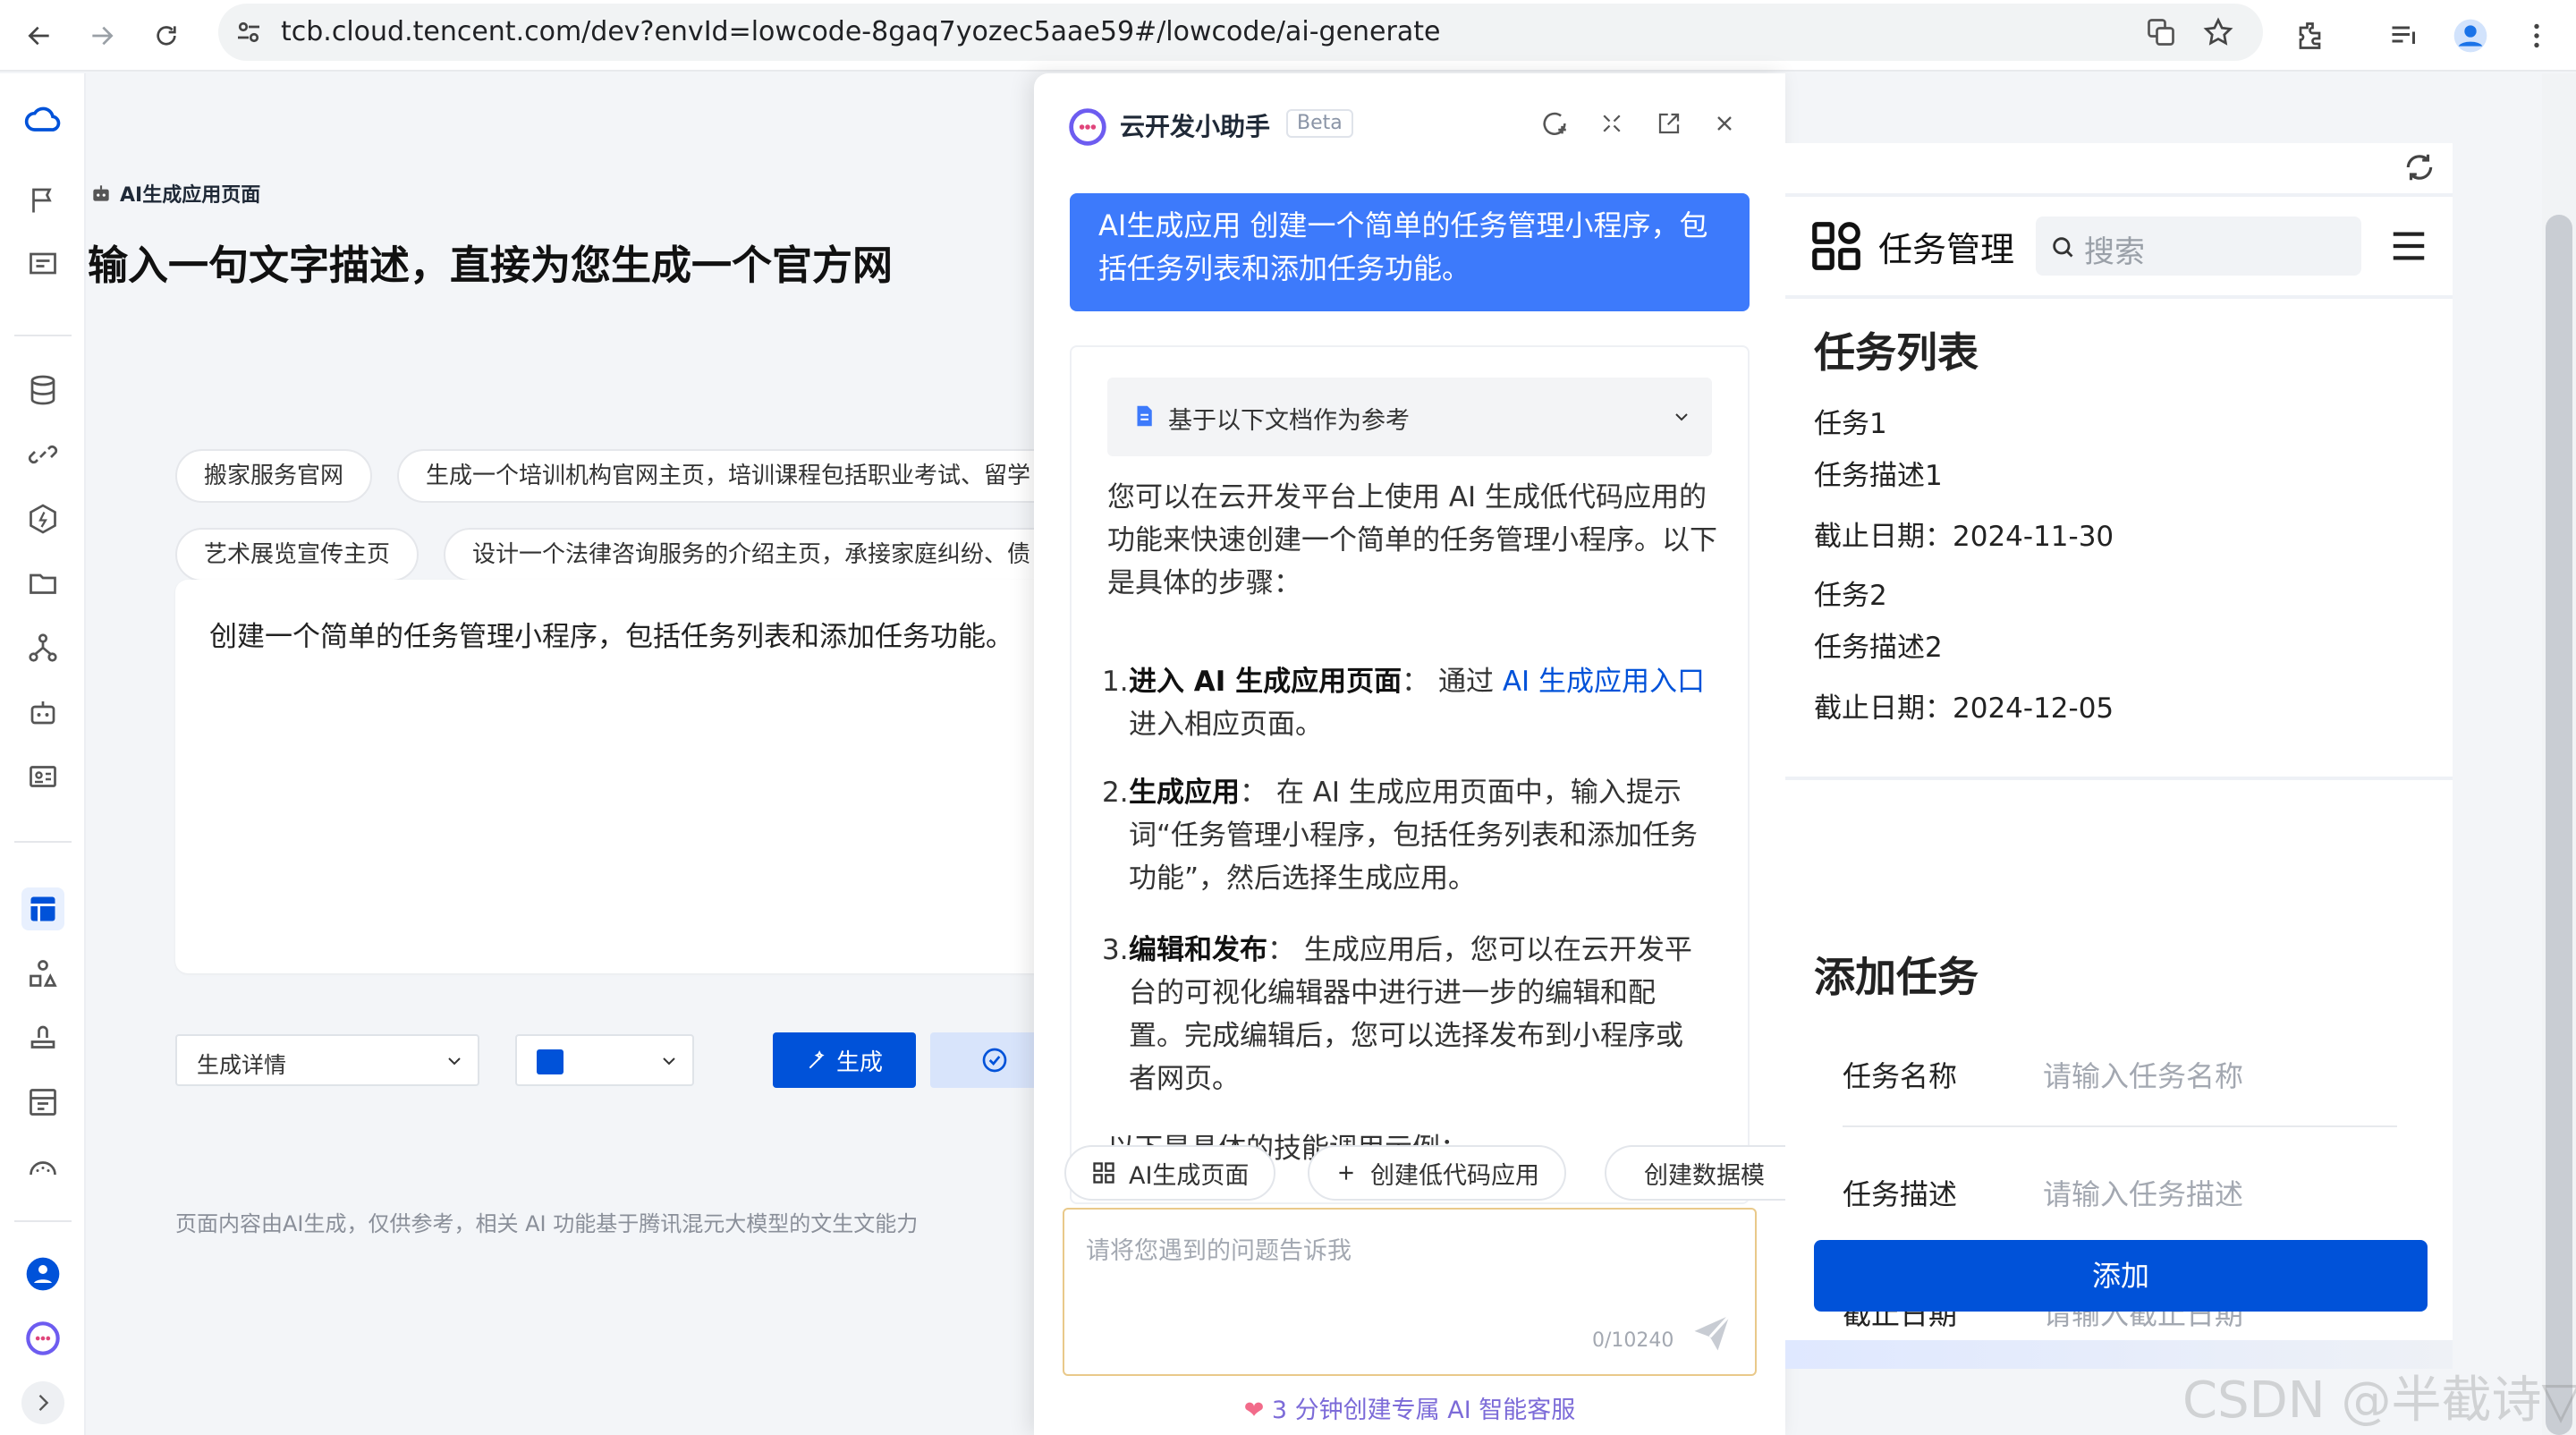  I want to click on document-icon, so click(1144, 416).